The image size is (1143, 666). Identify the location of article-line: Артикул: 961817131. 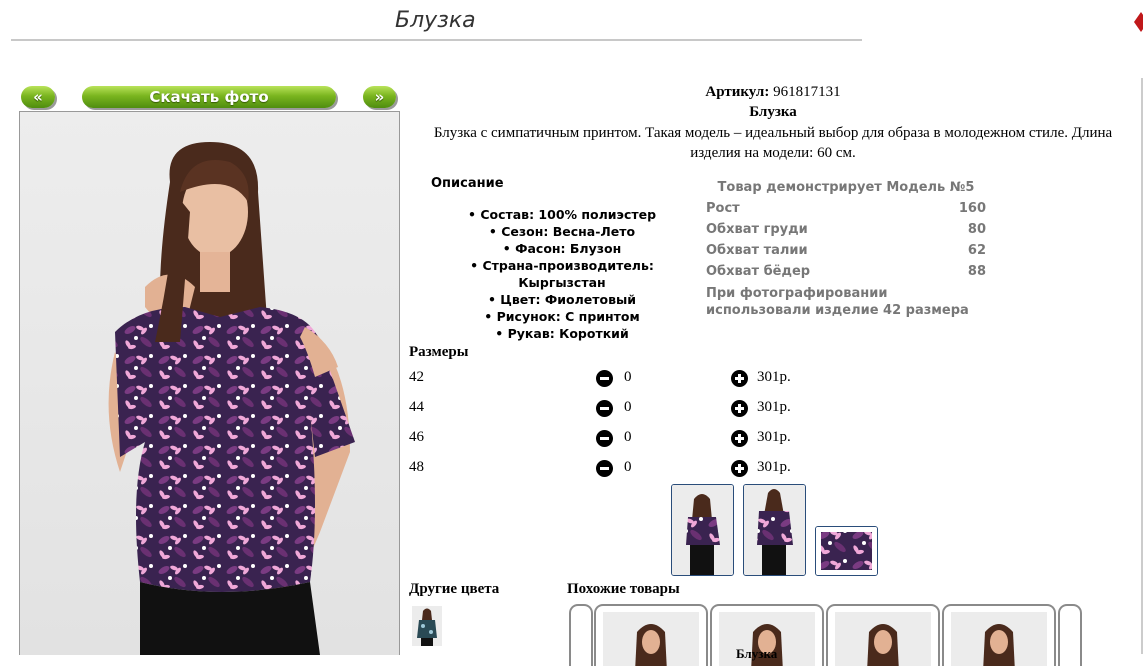
(773, 92).